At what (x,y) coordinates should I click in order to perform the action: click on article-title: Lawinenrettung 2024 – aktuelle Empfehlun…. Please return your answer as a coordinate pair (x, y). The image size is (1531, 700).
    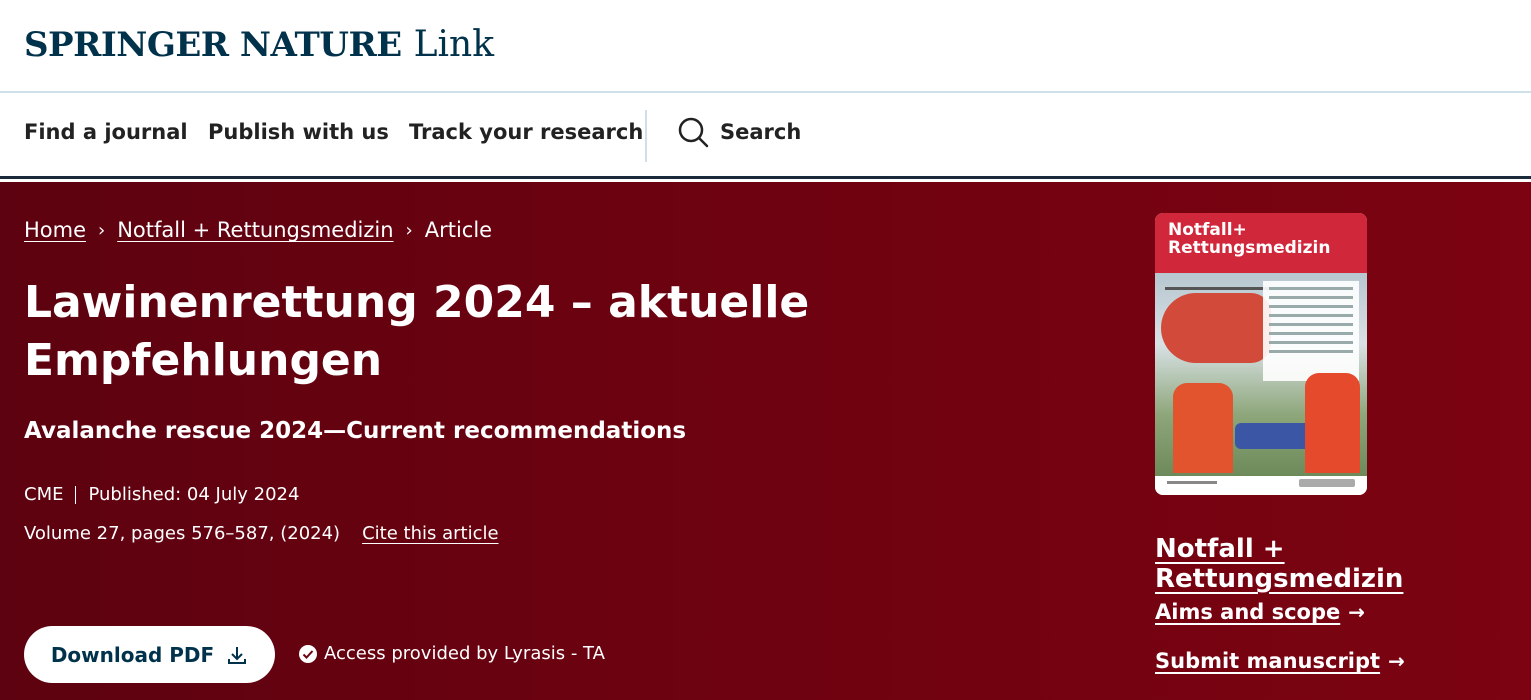
    Looking at the image, I should click on (417, 331).